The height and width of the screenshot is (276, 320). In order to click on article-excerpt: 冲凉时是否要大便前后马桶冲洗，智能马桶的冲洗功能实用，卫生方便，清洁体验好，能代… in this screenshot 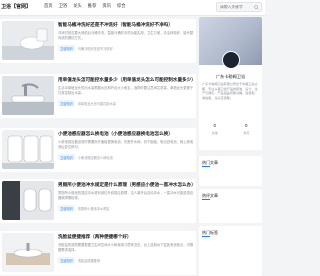, I will do `click(126, 35)`.